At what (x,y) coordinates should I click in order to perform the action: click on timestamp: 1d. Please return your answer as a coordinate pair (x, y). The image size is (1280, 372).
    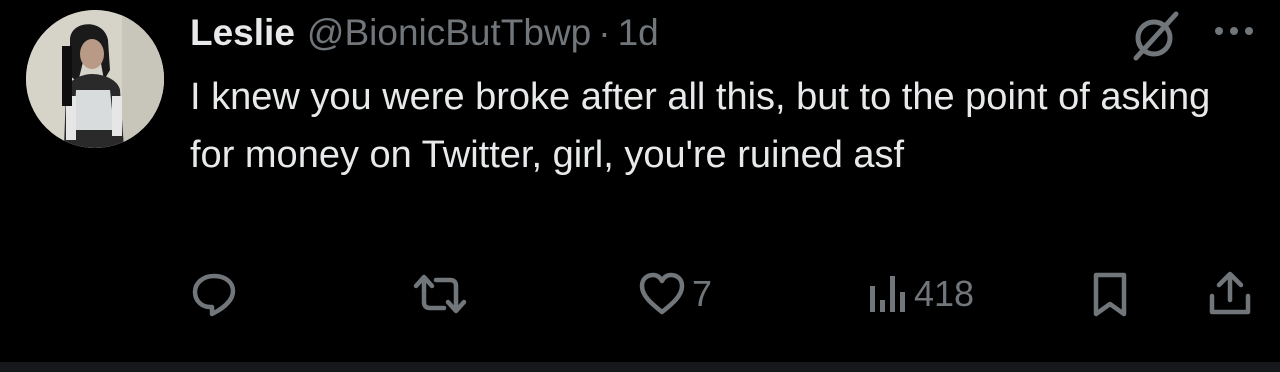
    Looking at the image, I should click on (638, 33).